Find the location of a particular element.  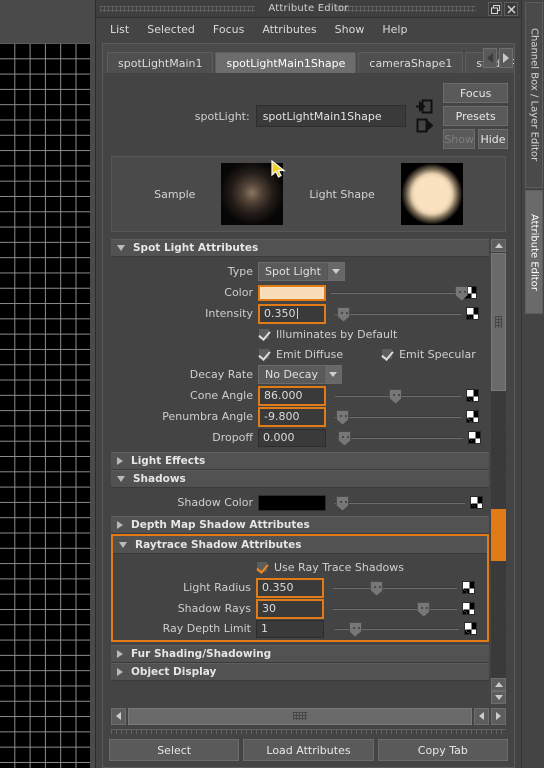

horizontal-scroll-track is located at coordinates (300, 716).